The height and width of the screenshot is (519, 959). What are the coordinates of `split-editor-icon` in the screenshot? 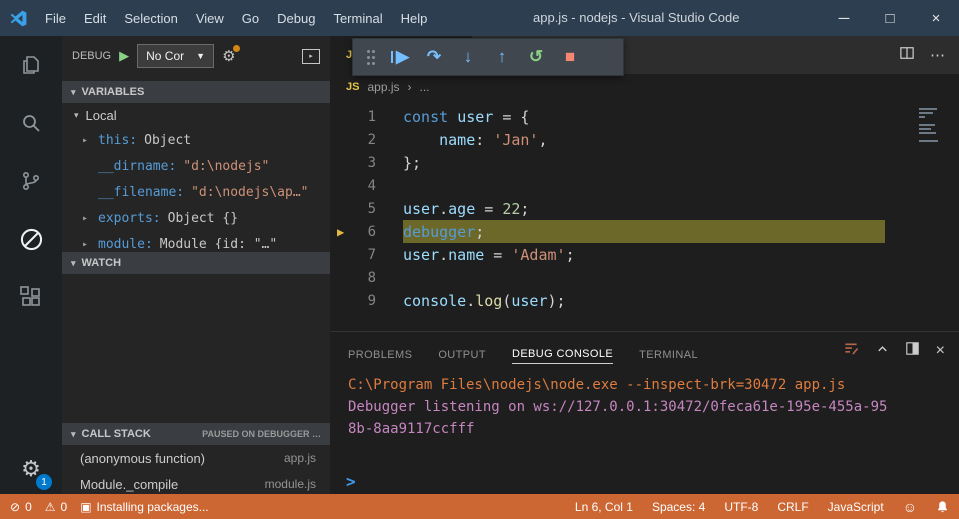 It's located at (907, 55).